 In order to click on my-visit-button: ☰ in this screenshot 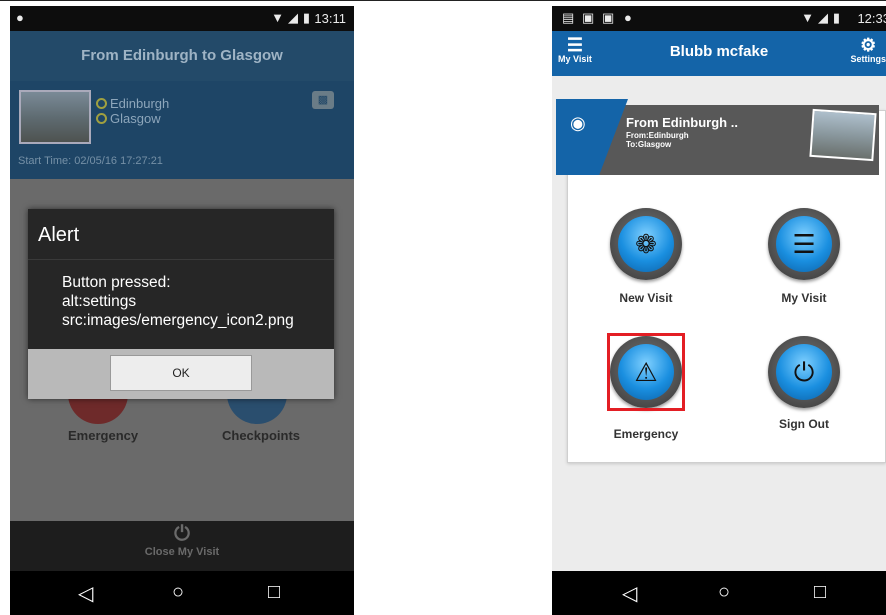, I will do `click(804, 244)`.